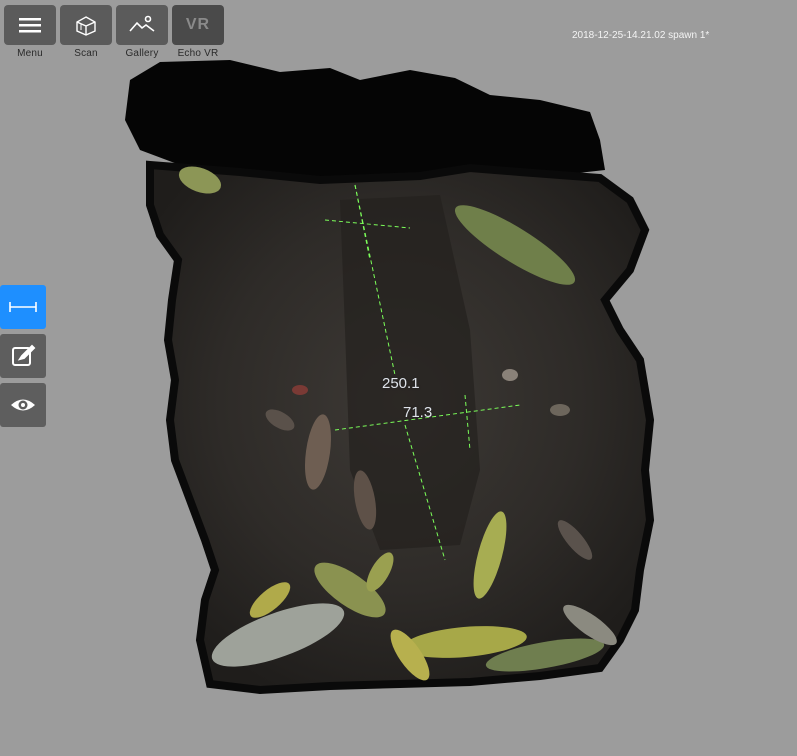 Image resolution: width=797 pixels, height=756 pixels. I want to click on scan-button, so click(86, 25).